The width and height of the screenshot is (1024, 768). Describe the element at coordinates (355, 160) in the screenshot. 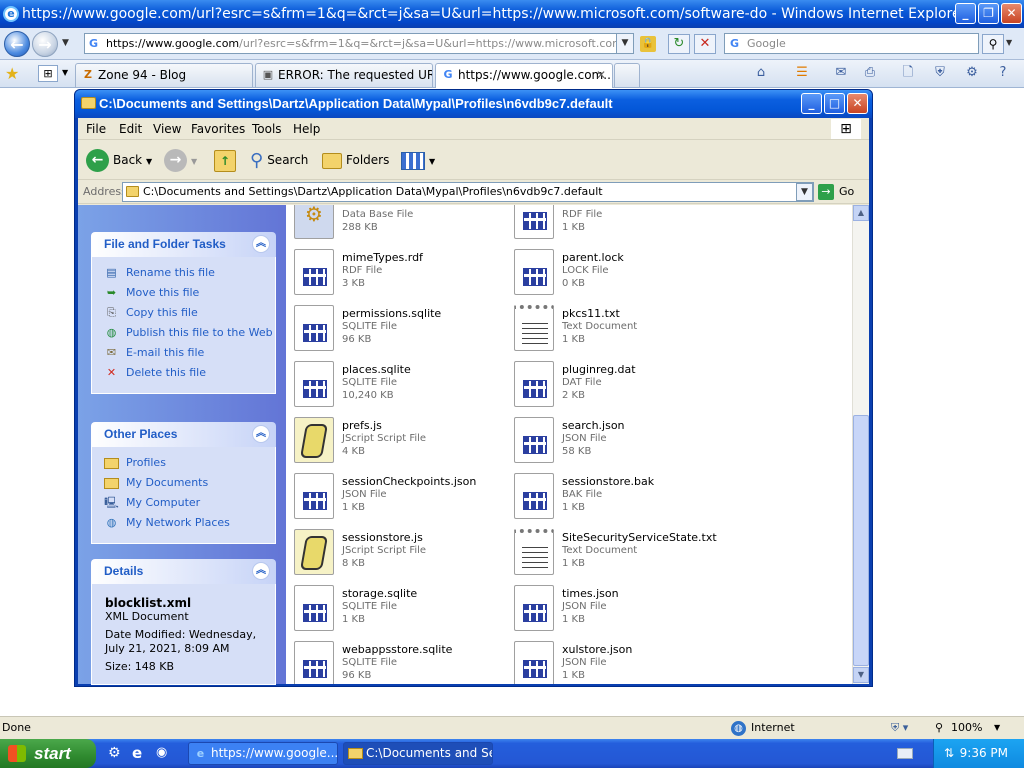

I see `folders-button: Folders` at that location.